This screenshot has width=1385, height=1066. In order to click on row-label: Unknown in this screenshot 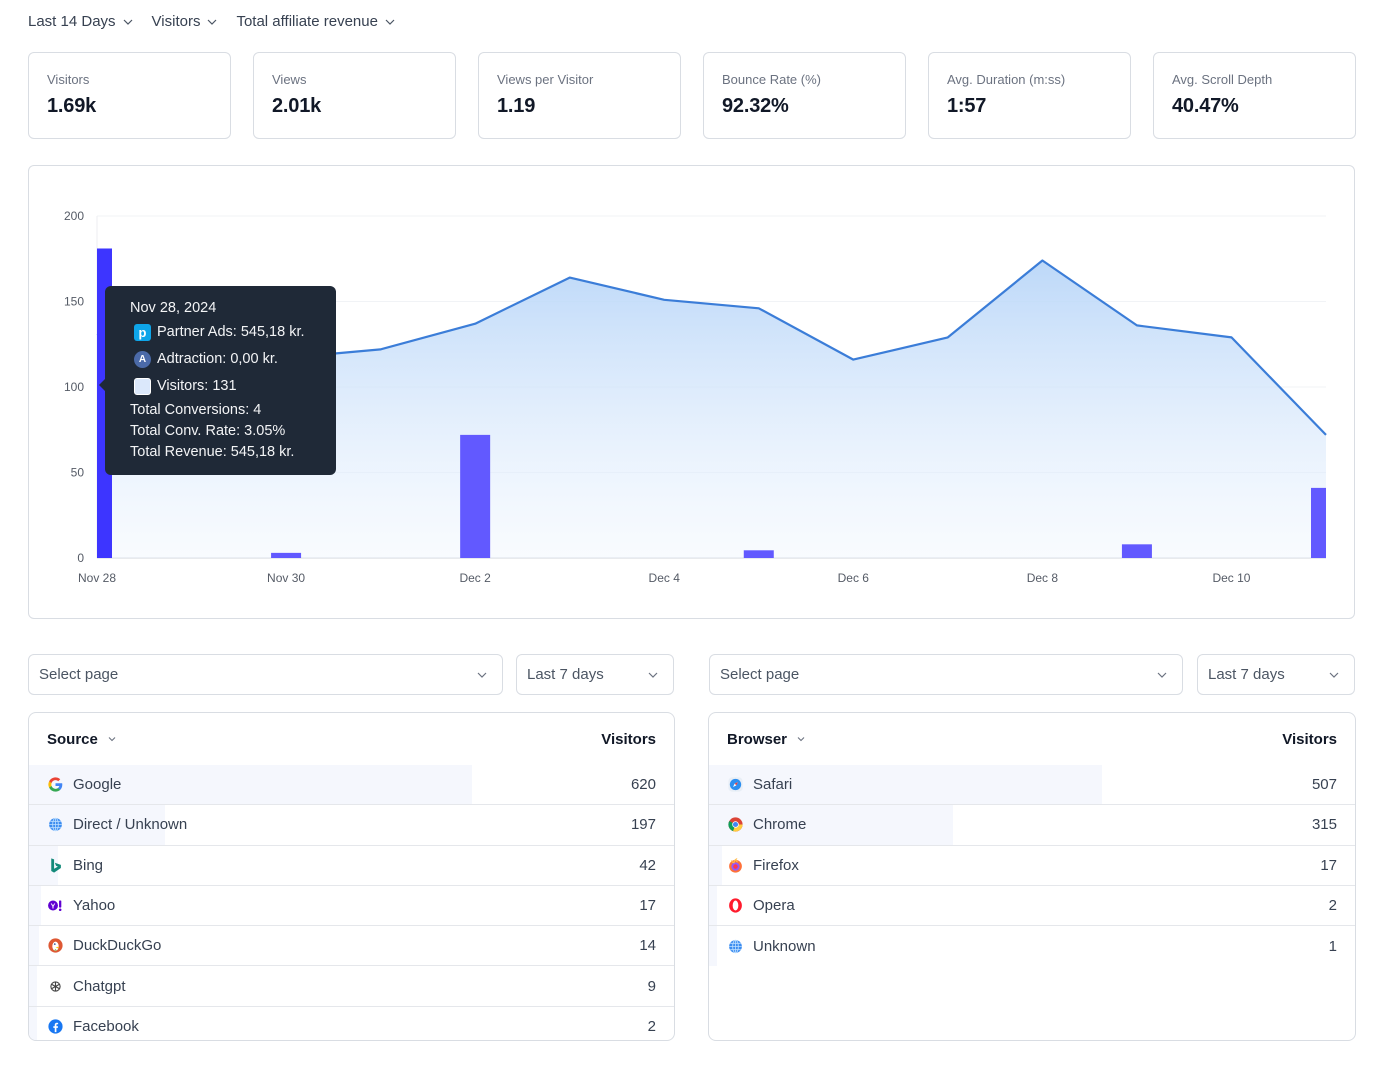, I will do `click(771, 946)`.